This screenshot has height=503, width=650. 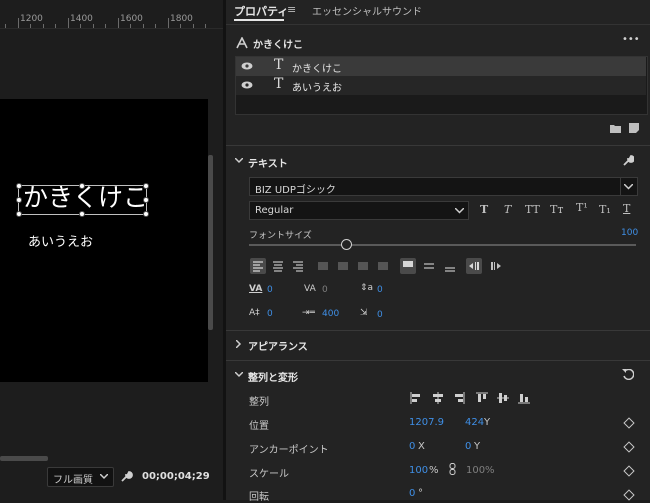 I want to click on align-center-button, so click(x=278, y=266).